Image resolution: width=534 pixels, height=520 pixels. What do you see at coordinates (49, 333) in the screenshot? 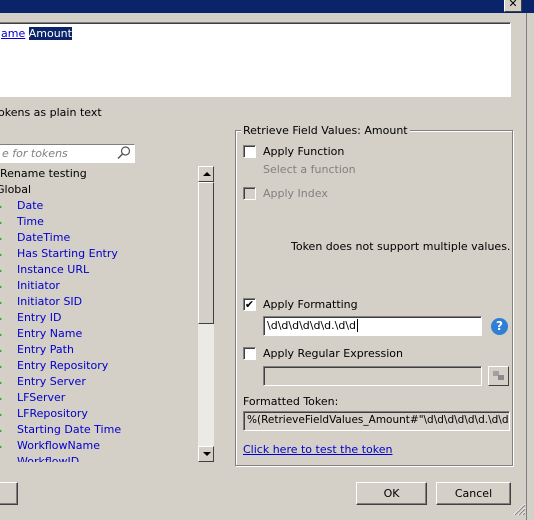
I see `tree-item-label: Entry Name` at bounding box center [49, 333].